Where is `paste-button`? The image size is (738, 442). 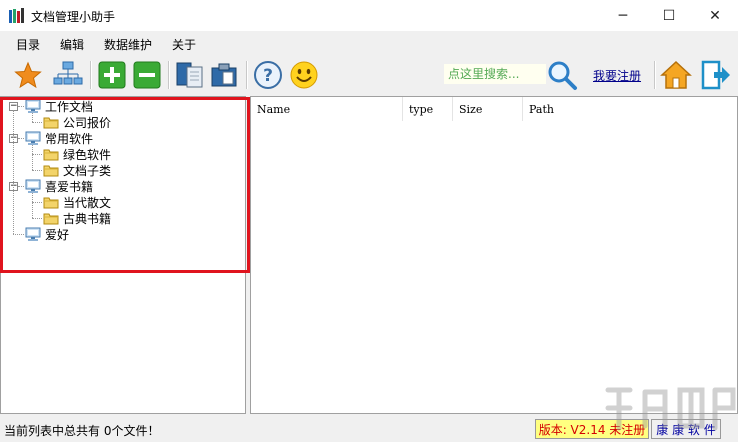
paste-button is located at coordinates (224, 75).